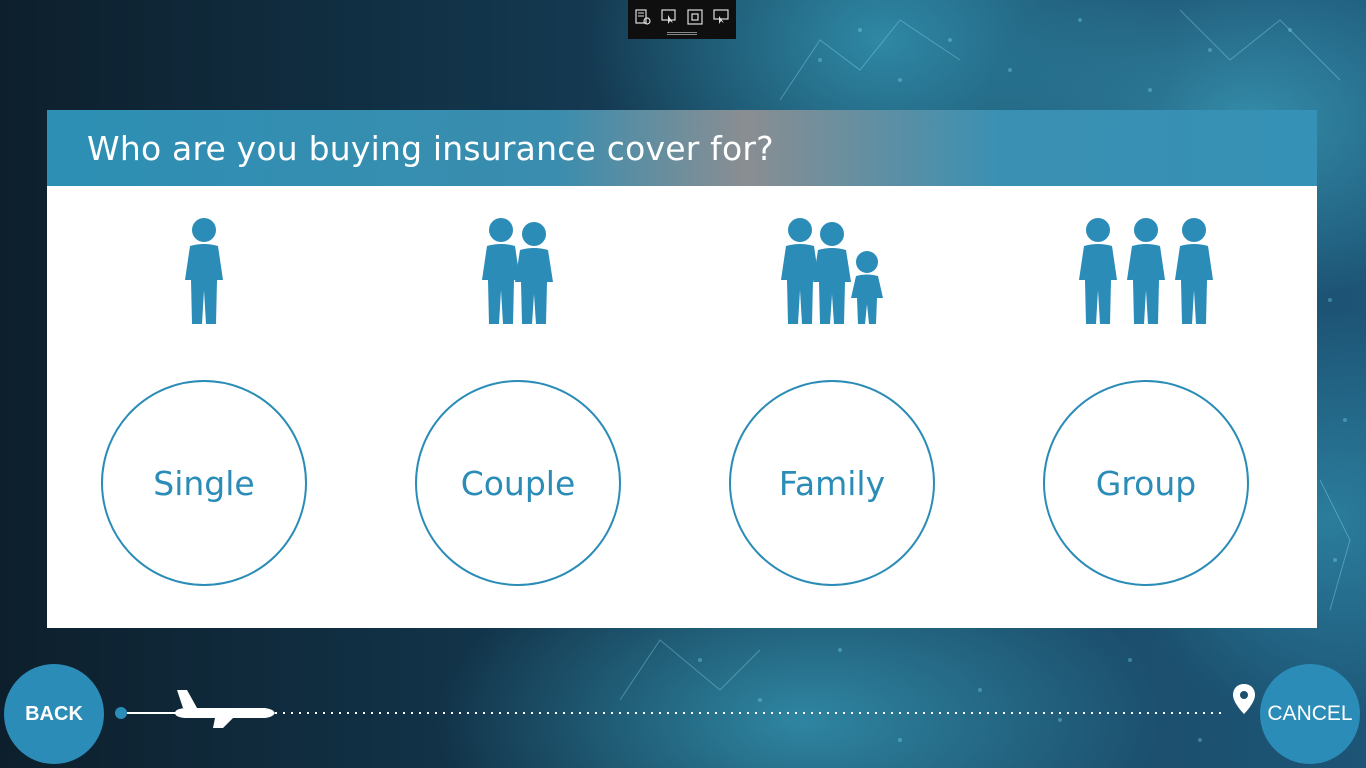 This screenshot has width=1366, height=768. Describe the element at coordinates (695, 17) in the screenshot. I see `frame-icon` at that location.